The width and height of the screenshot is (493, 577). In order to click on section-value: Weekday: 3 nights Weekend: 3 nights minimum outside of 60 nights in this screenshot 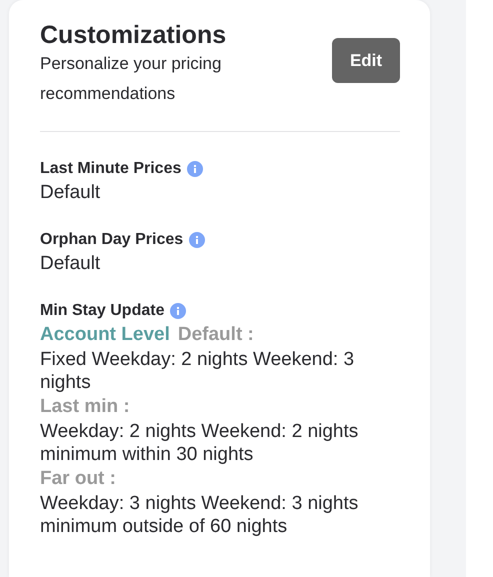, I will do `click(200, 515)`.